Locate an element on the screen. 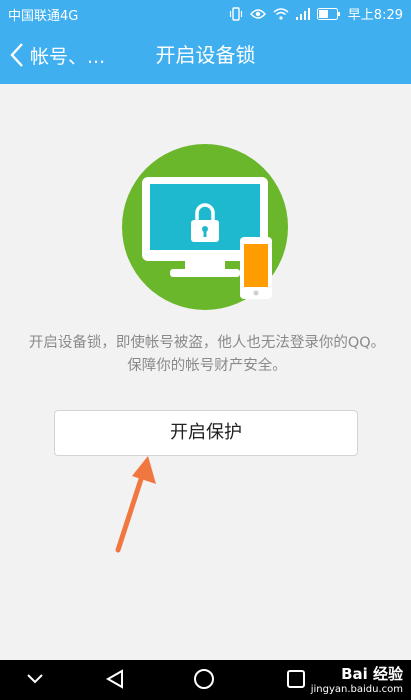 Image resolution: width=411 pixels, height=700 pixels. device-lock-illustration is located at coordinates (205, 227).